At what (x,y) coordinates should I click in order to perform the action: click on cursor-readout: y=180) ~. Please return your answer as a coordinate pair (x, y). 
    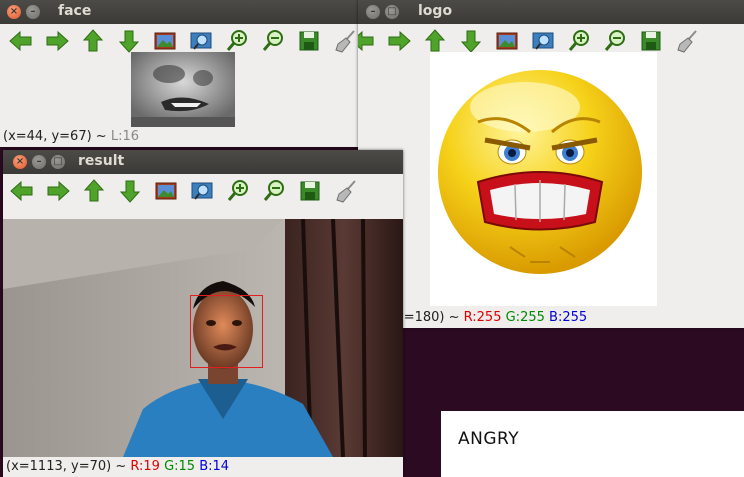
    Looking at the image, I should click on (430, 317).